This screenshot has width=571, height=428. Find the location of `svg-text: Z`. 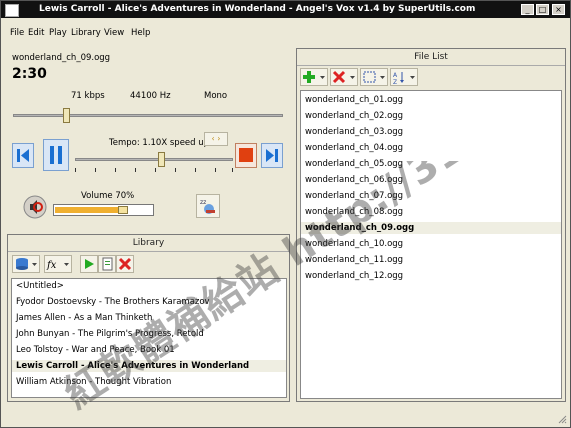

svg-text: Z is located at coordinates (395, 82).